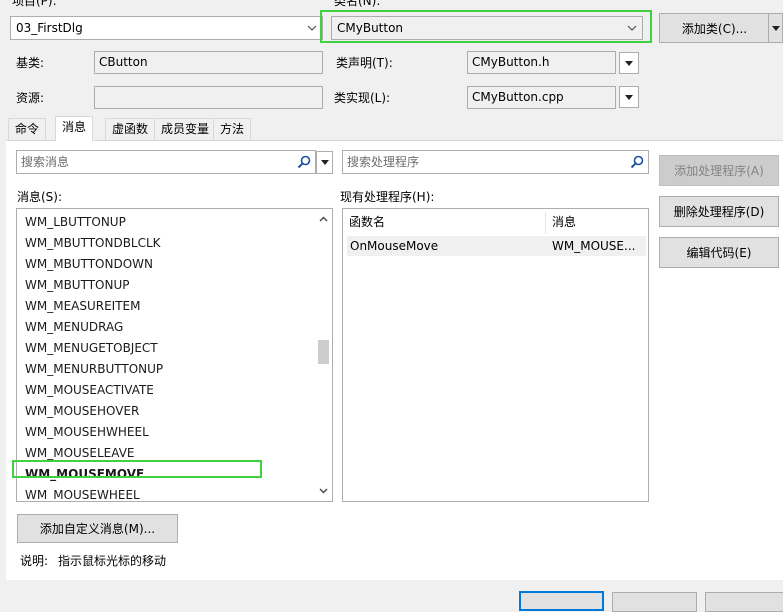  Describe the element at coordinates (561, 601) in the screenshot. I see `ok-button` at that location.